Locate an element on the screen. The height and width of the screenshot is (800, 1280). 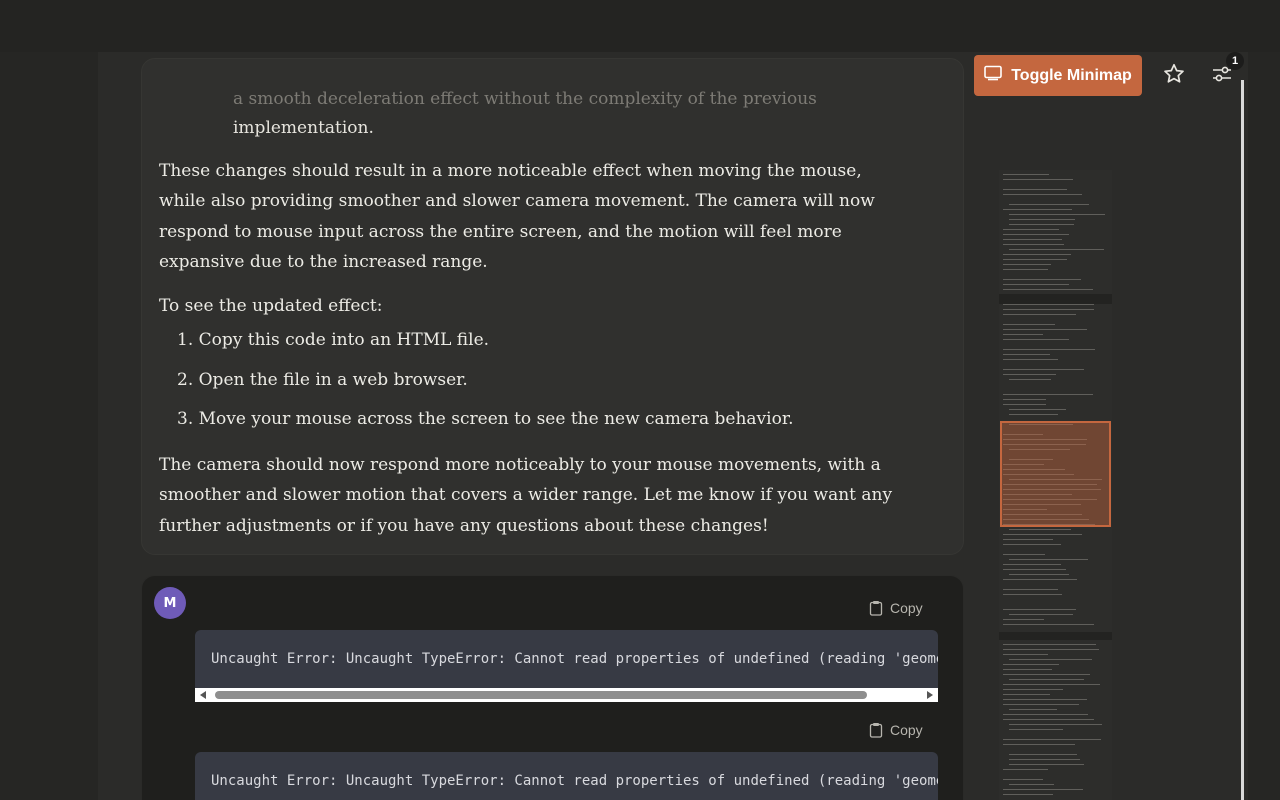
toggle-minimap-button: Toggle Minimap is located at coordinates (1058, 75).